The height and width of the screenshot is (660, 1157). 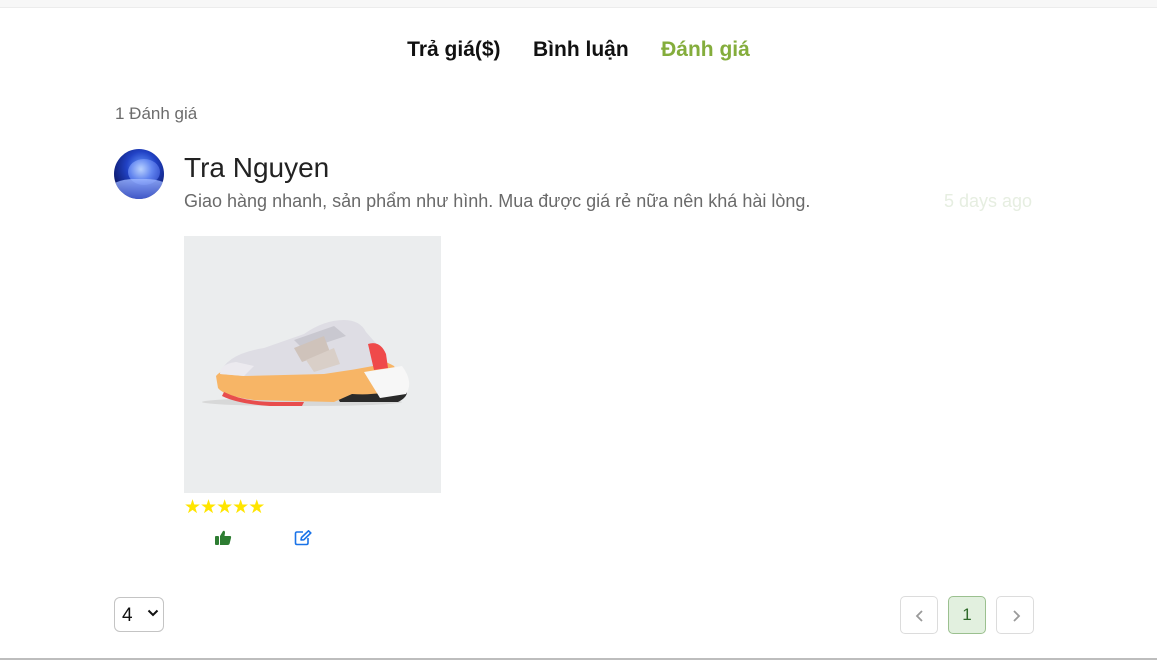 I want to click on like-button, so click(x=224, y=539).